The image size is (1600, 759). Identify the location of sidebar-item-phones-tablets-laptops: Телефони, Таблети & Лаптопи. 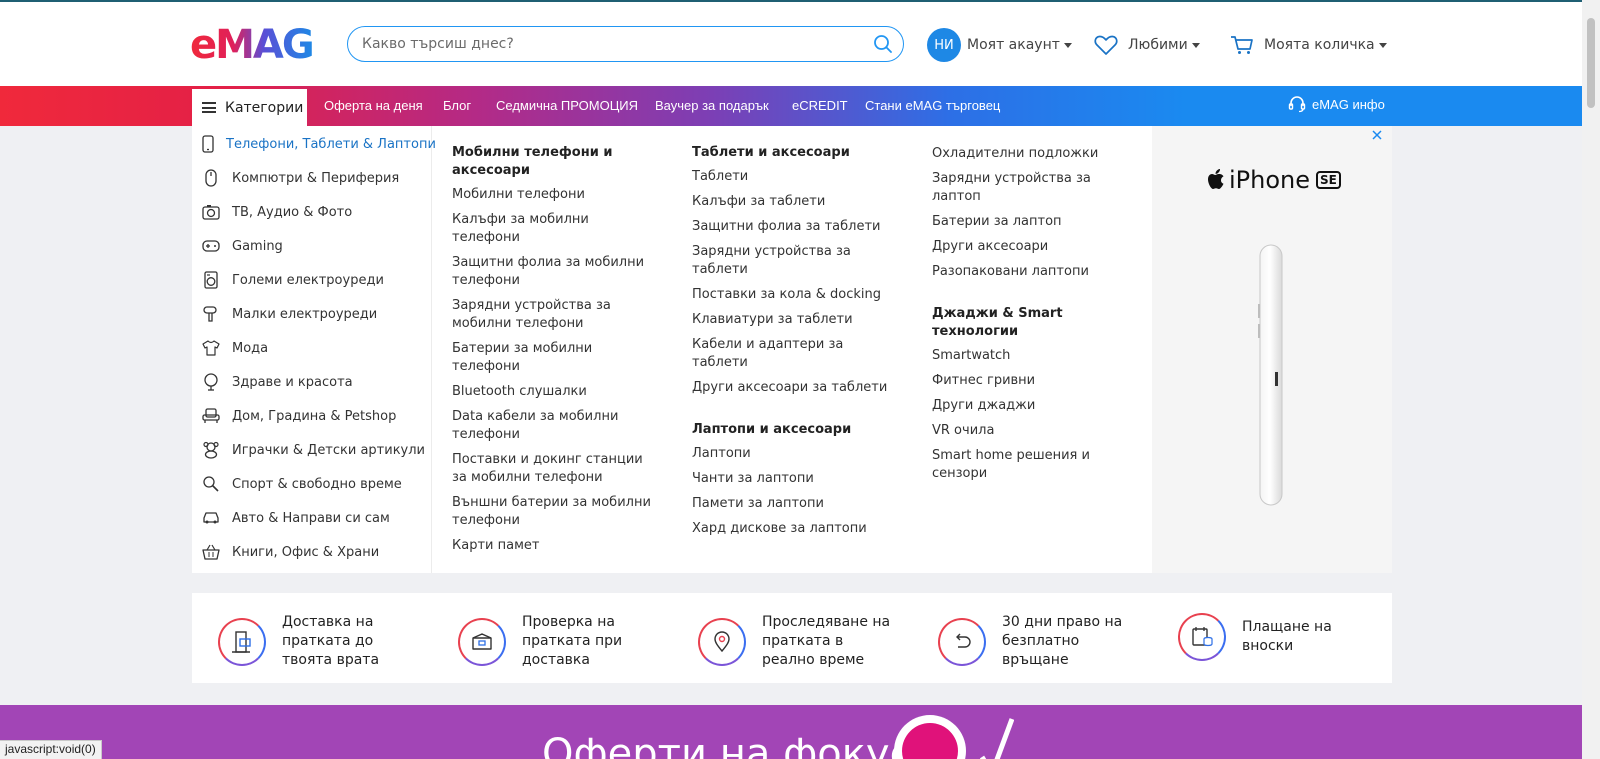
(314, 144).